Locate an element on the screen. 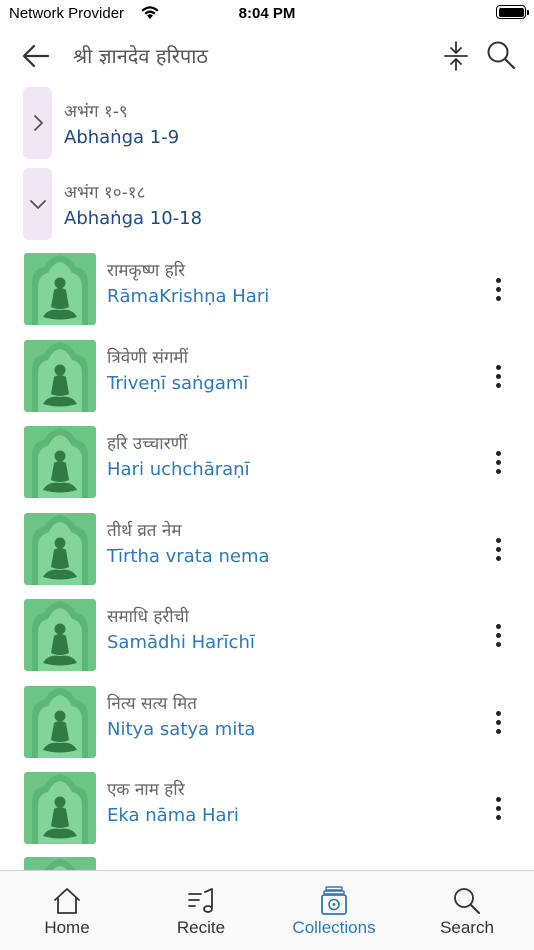 Image resolution: width=534 pixels, height=950 pixels. list-item: समाधि हरीची Samādhi Harīchī is located at coordinates (267, 636).